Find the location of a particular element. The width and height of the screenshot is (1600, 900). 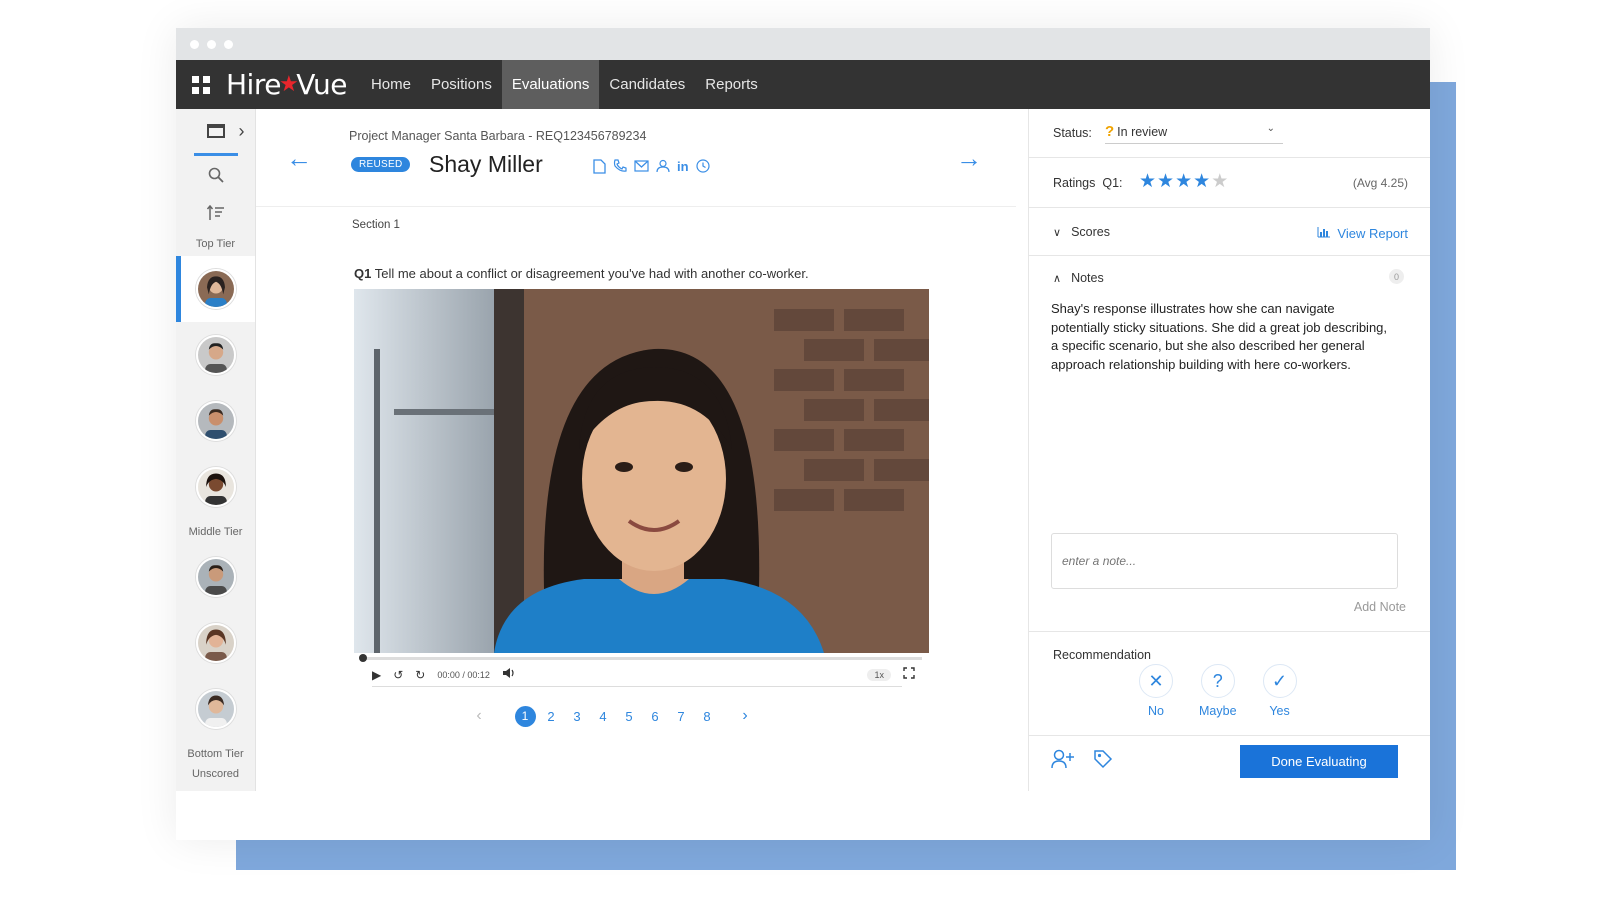

app-grid-icon is located at coordinates (201, 84).